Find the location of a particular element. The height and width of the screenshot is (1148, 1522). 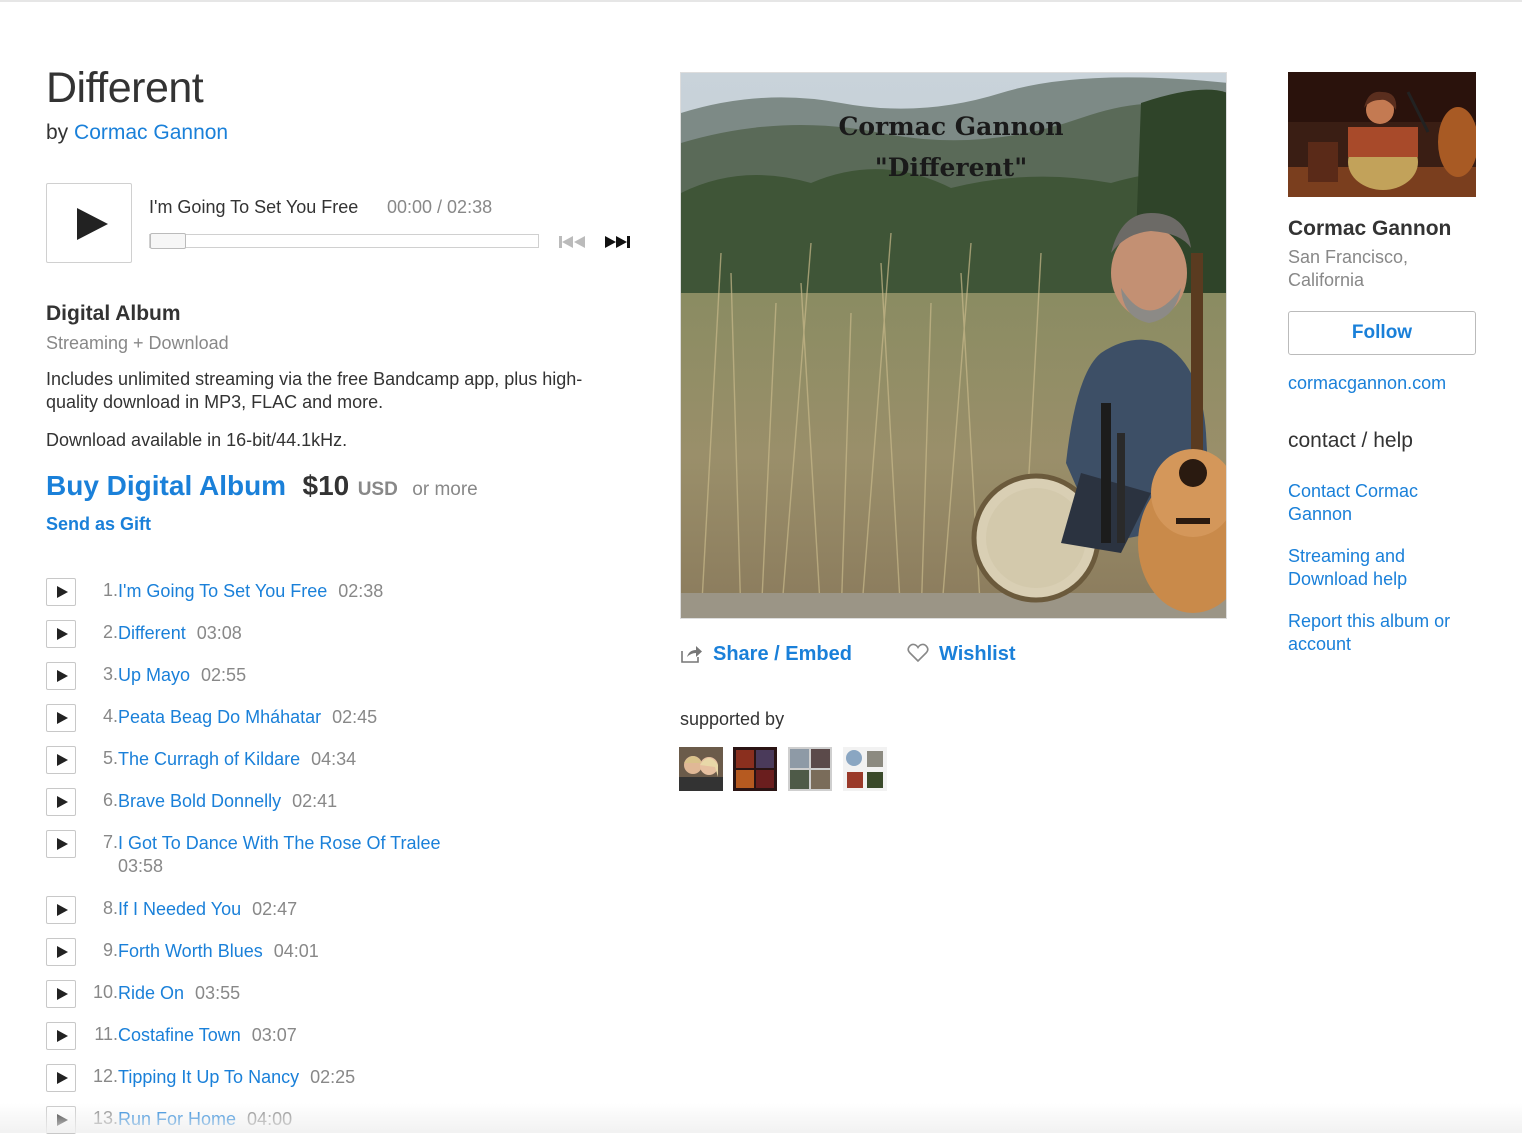

track-info: I'm Going To Set You Free 02:38 is located at coordinates (298, 591).